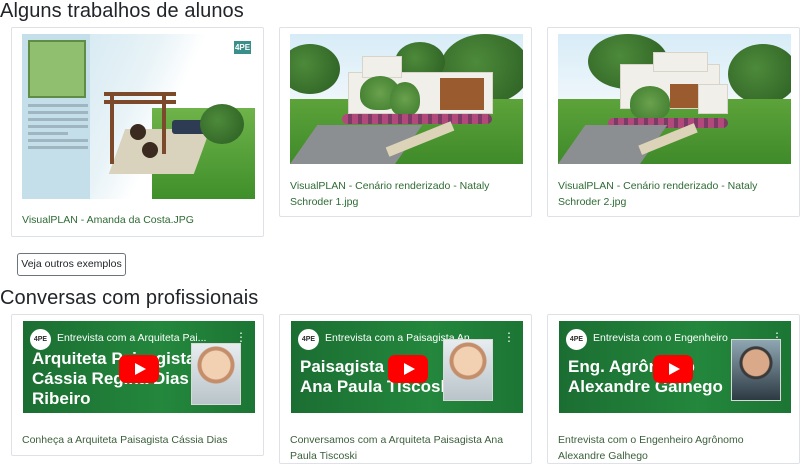 The height and width of the screenshot is (472, 800). What do you see at coordinates (138, 220) in the screenshot?
I see `work-caption: VisualPLAN - Amanda da Costa.JPG` at bounding box center [138, 220].